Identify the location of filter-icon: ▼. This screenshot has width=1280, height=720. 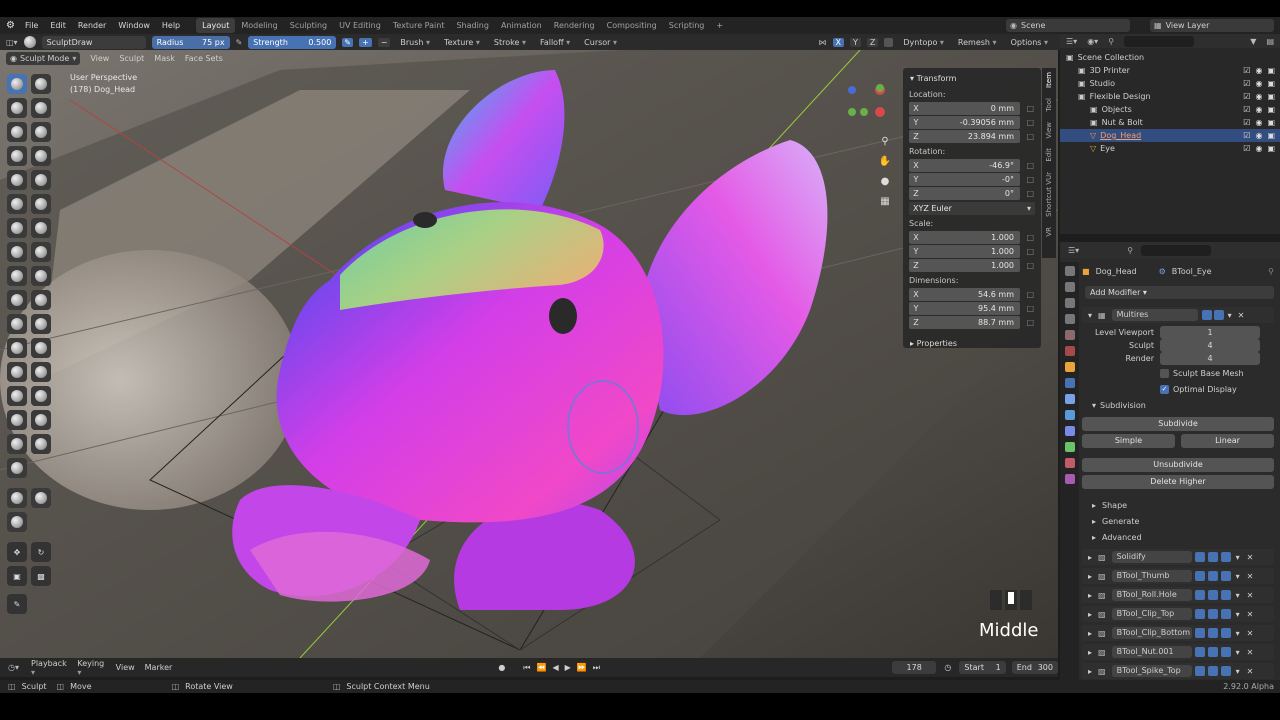
(1253, 41).